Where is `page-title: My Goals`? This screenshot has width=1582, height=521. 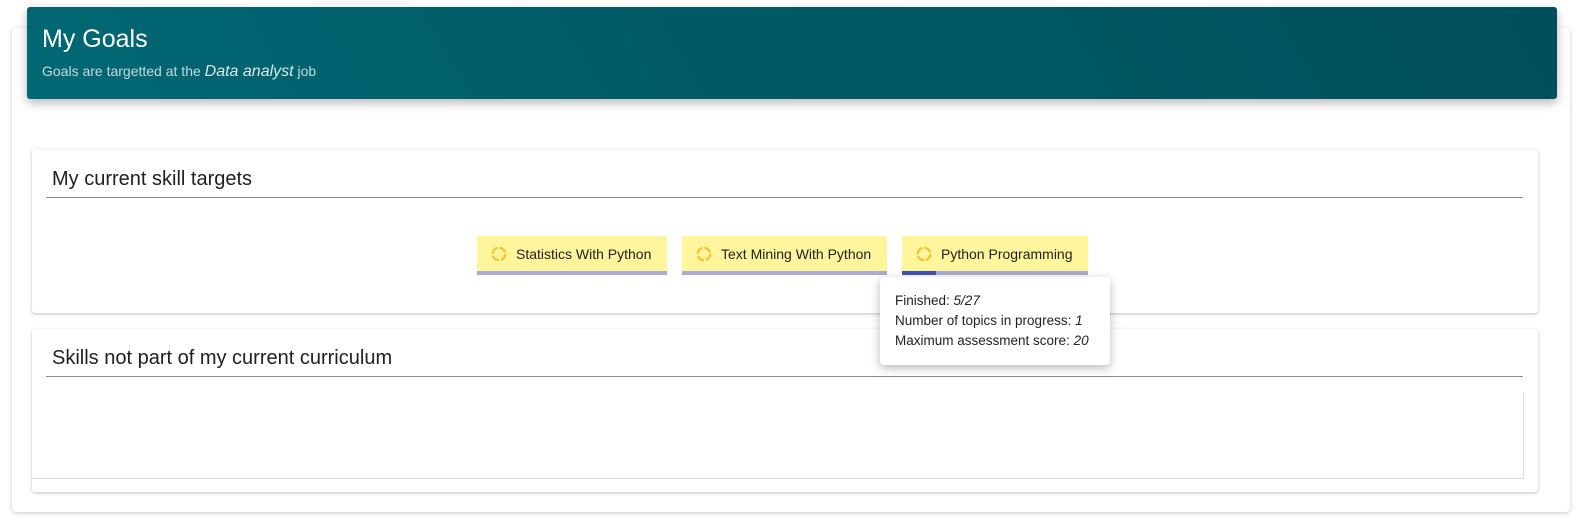 page-title: My Goals is located at coordinates (95, 39).